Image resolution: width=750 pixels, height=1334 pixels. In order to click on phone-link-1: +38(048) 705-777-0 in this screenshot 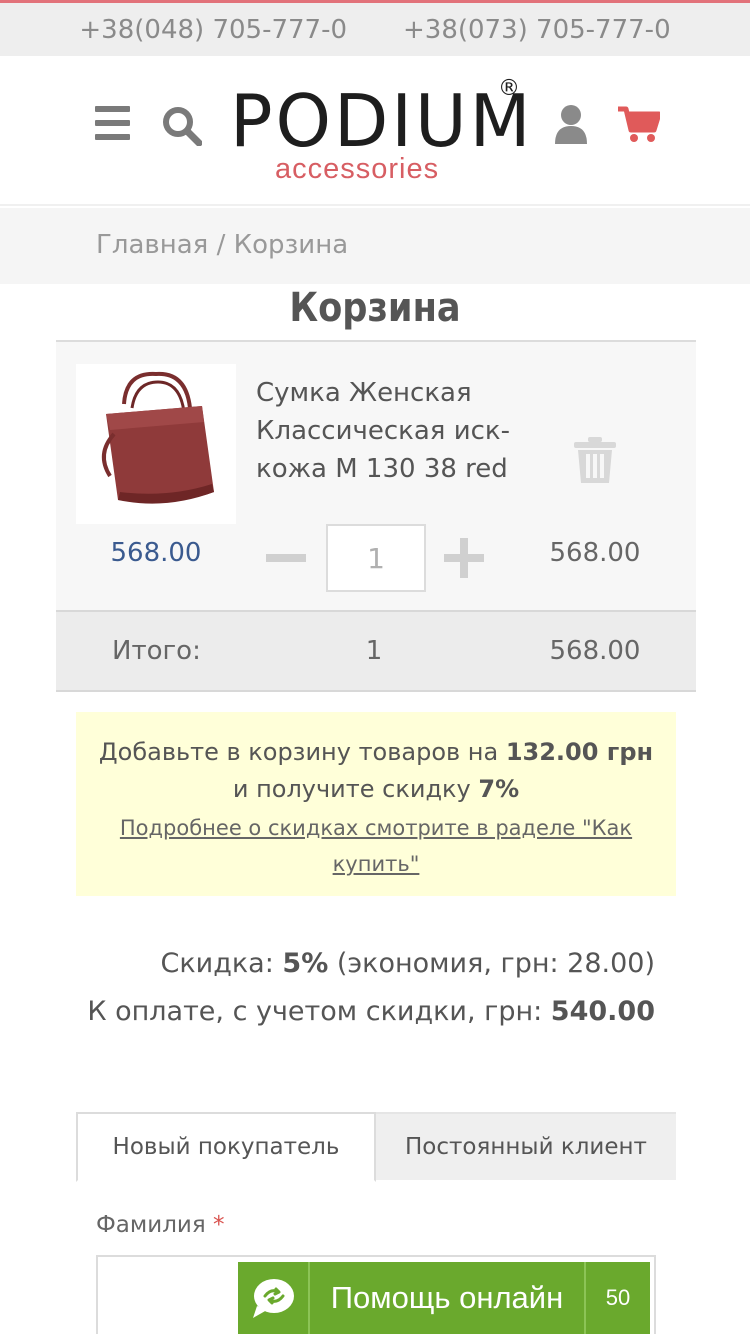, I will do `click(213, 30)`.